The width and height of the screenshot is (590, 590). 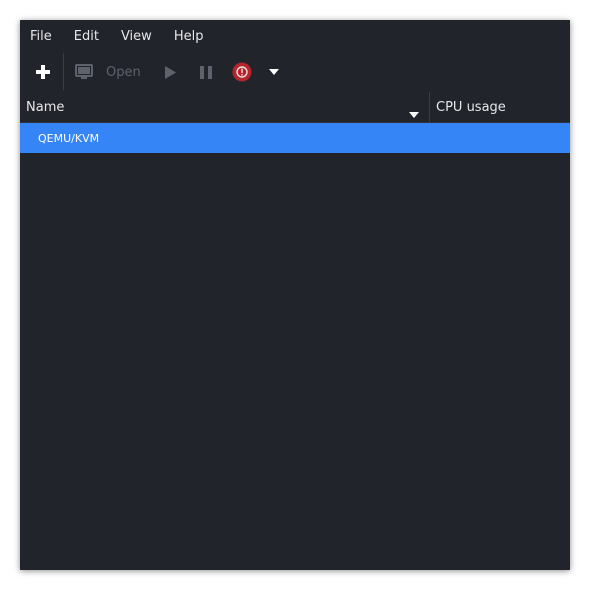 I want to click on run-button, so click(x=170, y=72).